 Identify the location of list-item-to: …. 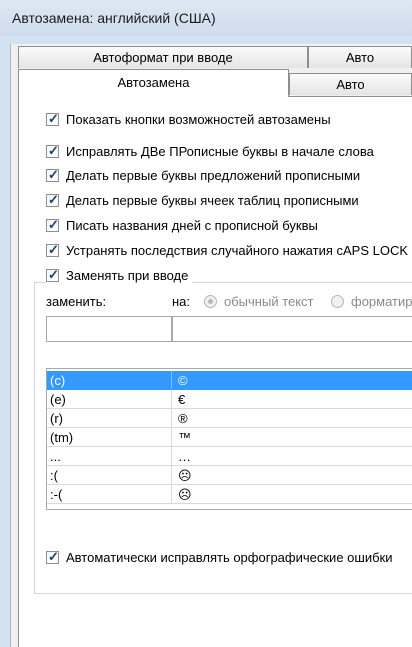
(184, 456).